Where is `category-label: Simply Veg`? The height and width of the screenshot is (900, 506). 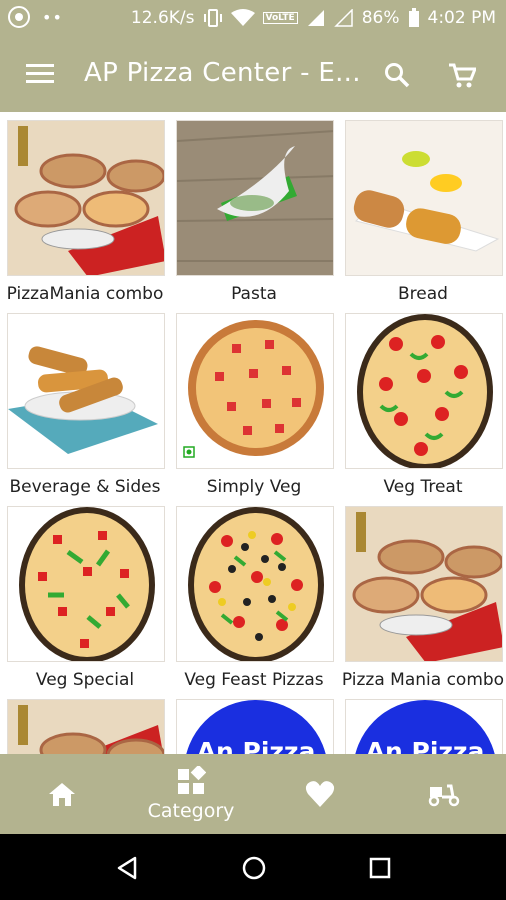 category-label: Simply Veg is located at coordinates (254, 487).